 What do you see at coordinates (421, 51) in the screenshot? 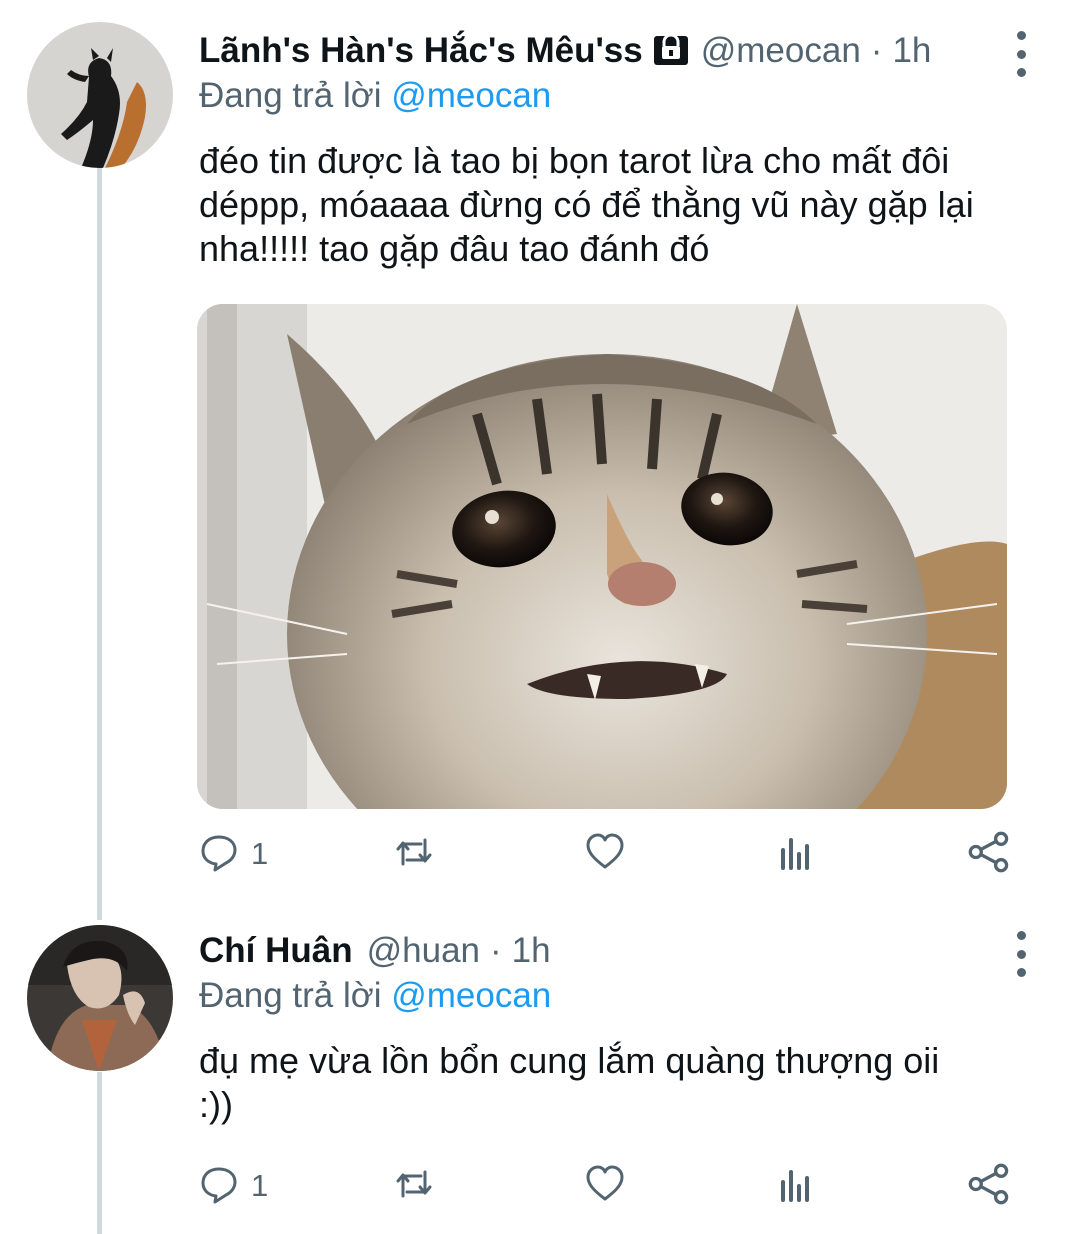
I see `display-name: Lãnh's Hàn's Hắc's Mêu'ss` at bounding box center [421, 51].